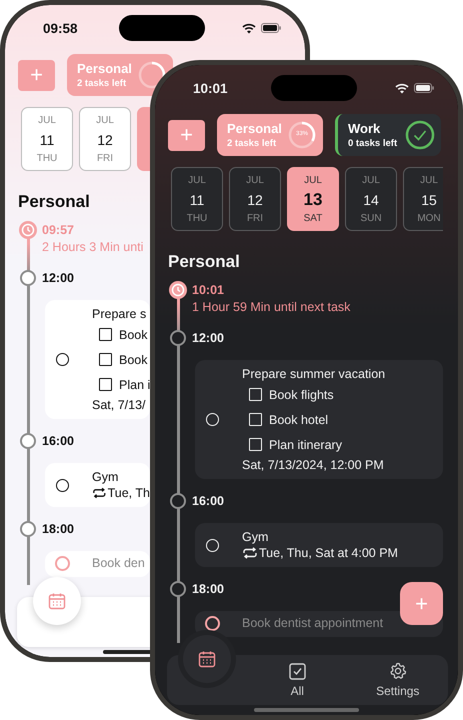 This screenshot has width=463, height=720. Describe the element at coordinates (211, 88) in the screenshot. I see `status-time: 10:01` at that location.